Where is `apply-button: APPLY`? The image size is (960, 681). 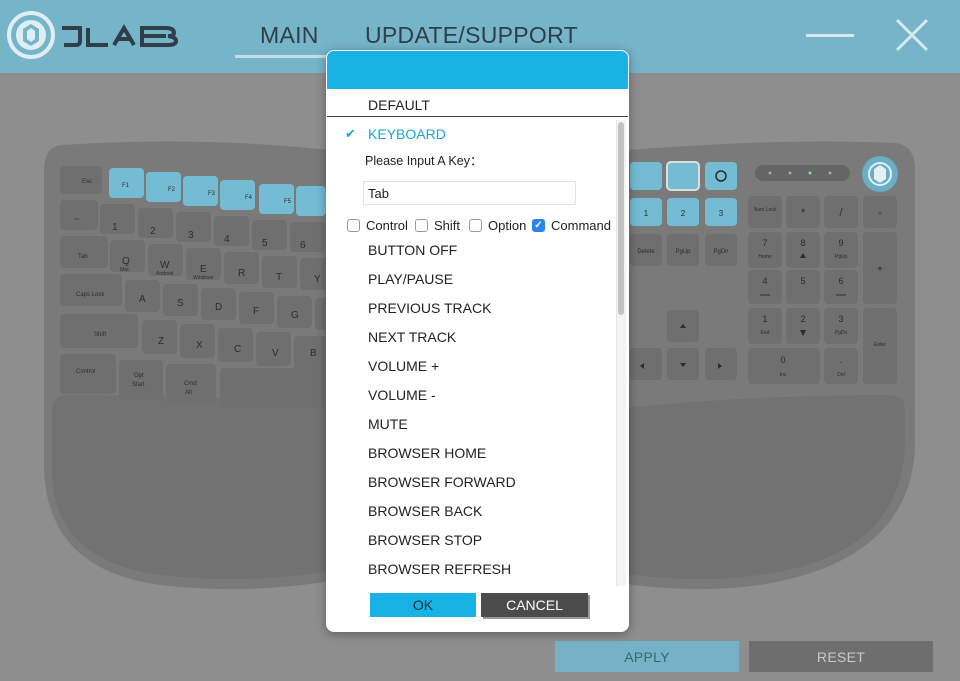 apply-button: APPLY is located at coordinates (647, 656).